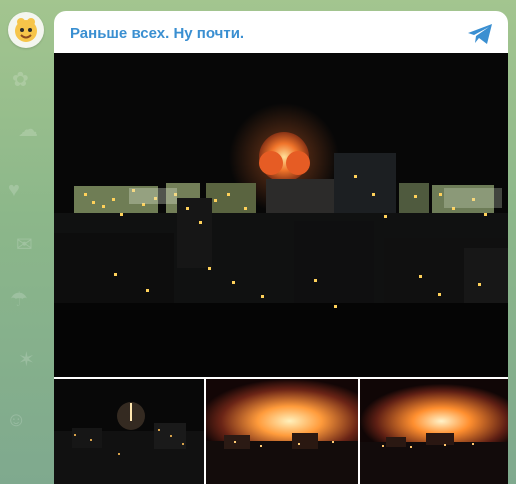  I want to click on doodle-icon: ☺, so click(16, 420).